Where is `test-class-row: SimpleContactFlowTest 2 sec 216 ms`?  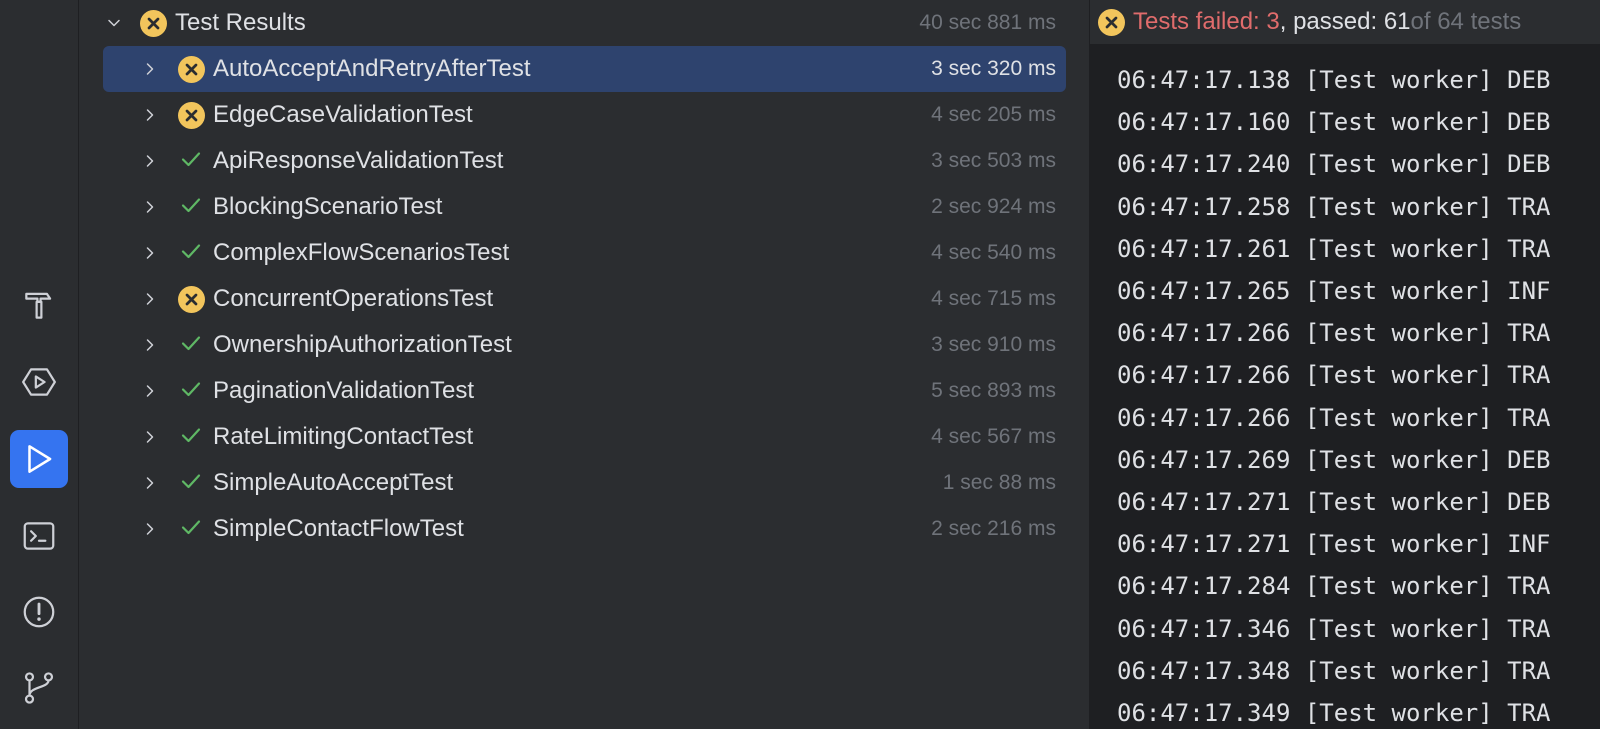 test-class-row: SimpleContactFlowTest 2 sec 216 ms is located at coordinates (602, 529).